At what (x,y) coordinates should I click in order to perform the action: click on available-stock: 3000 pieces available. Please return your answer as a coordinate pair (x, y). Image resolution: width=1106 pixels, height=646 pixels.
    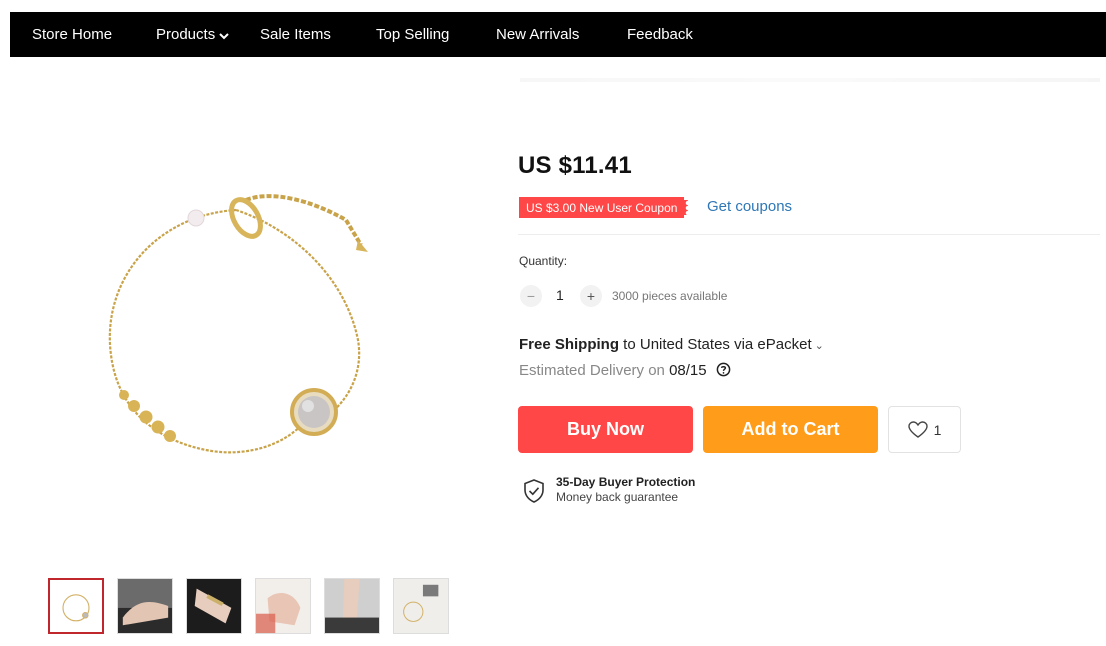
    Looking at the image, I should click on (670, 296).